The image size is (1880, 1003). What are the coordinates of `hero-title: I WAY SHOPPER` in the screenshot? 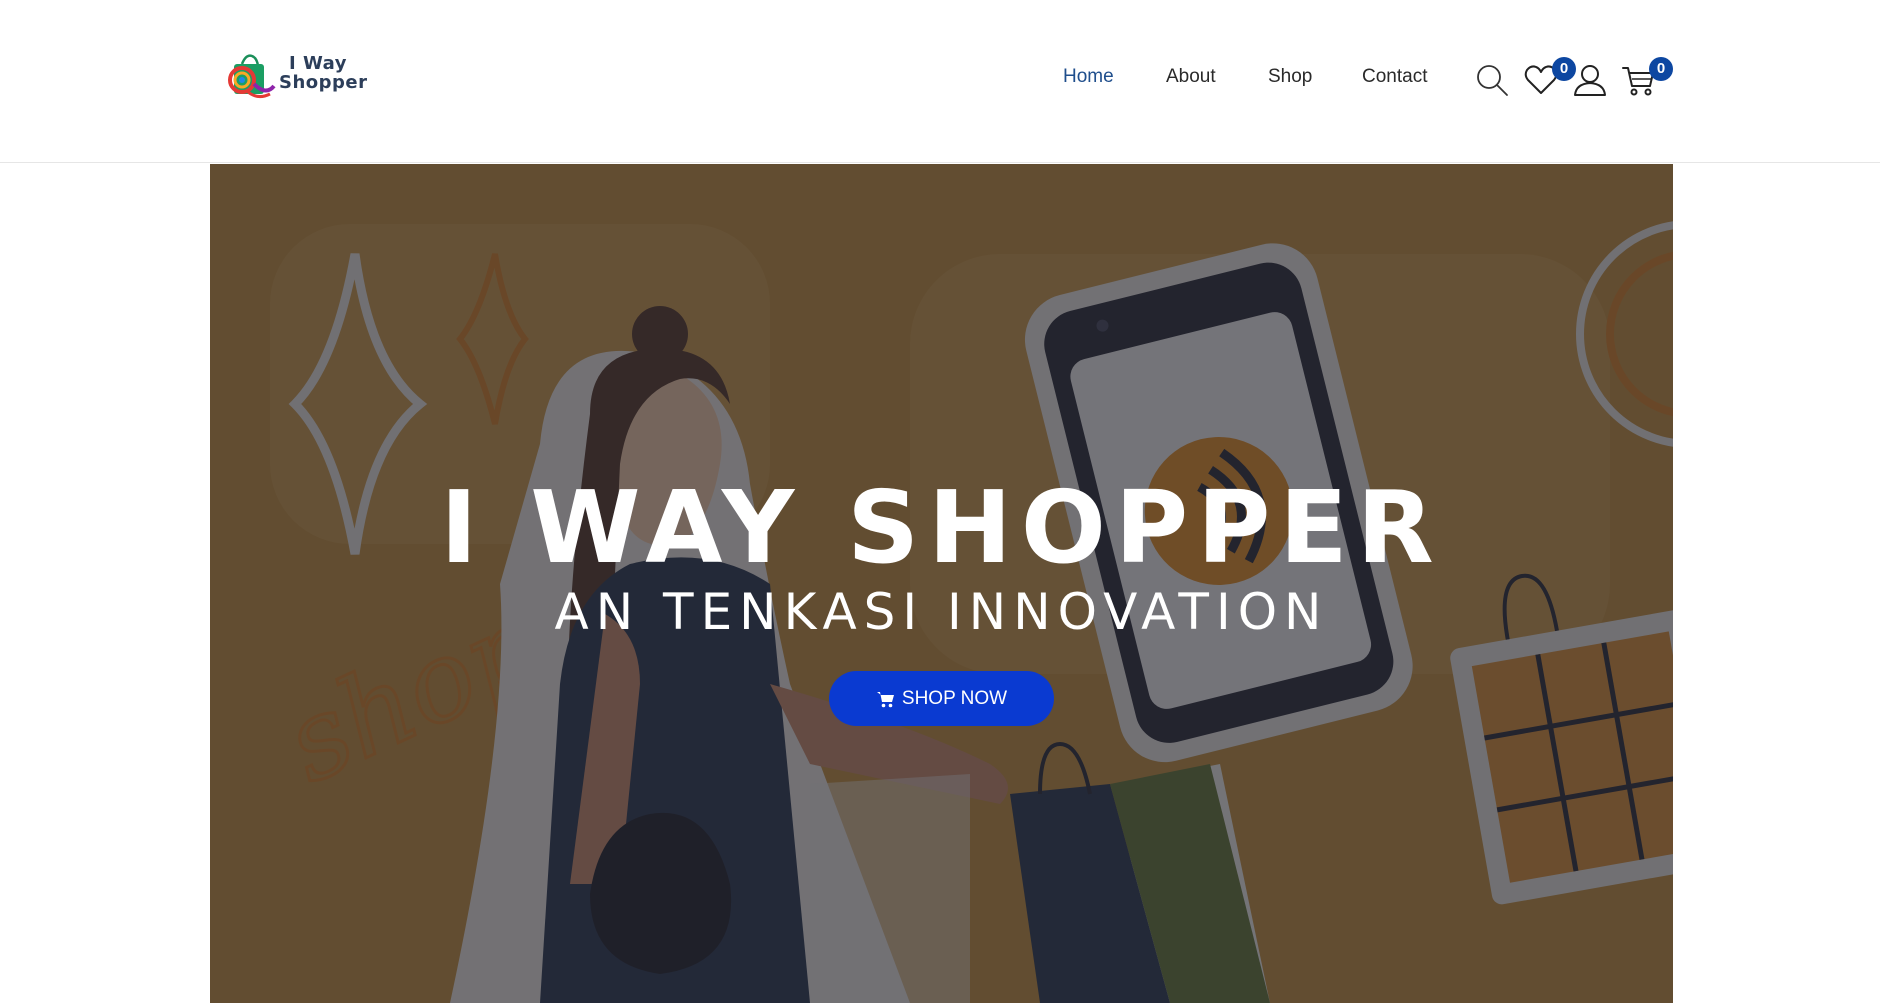 It's located at (941, 527).